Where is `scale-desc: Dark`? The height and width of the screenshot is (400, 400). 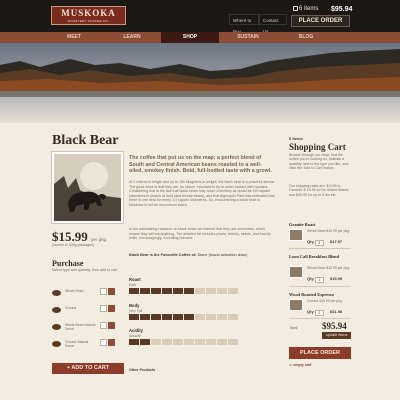
scale-desc: Dark is located at coordinates (133, 285).